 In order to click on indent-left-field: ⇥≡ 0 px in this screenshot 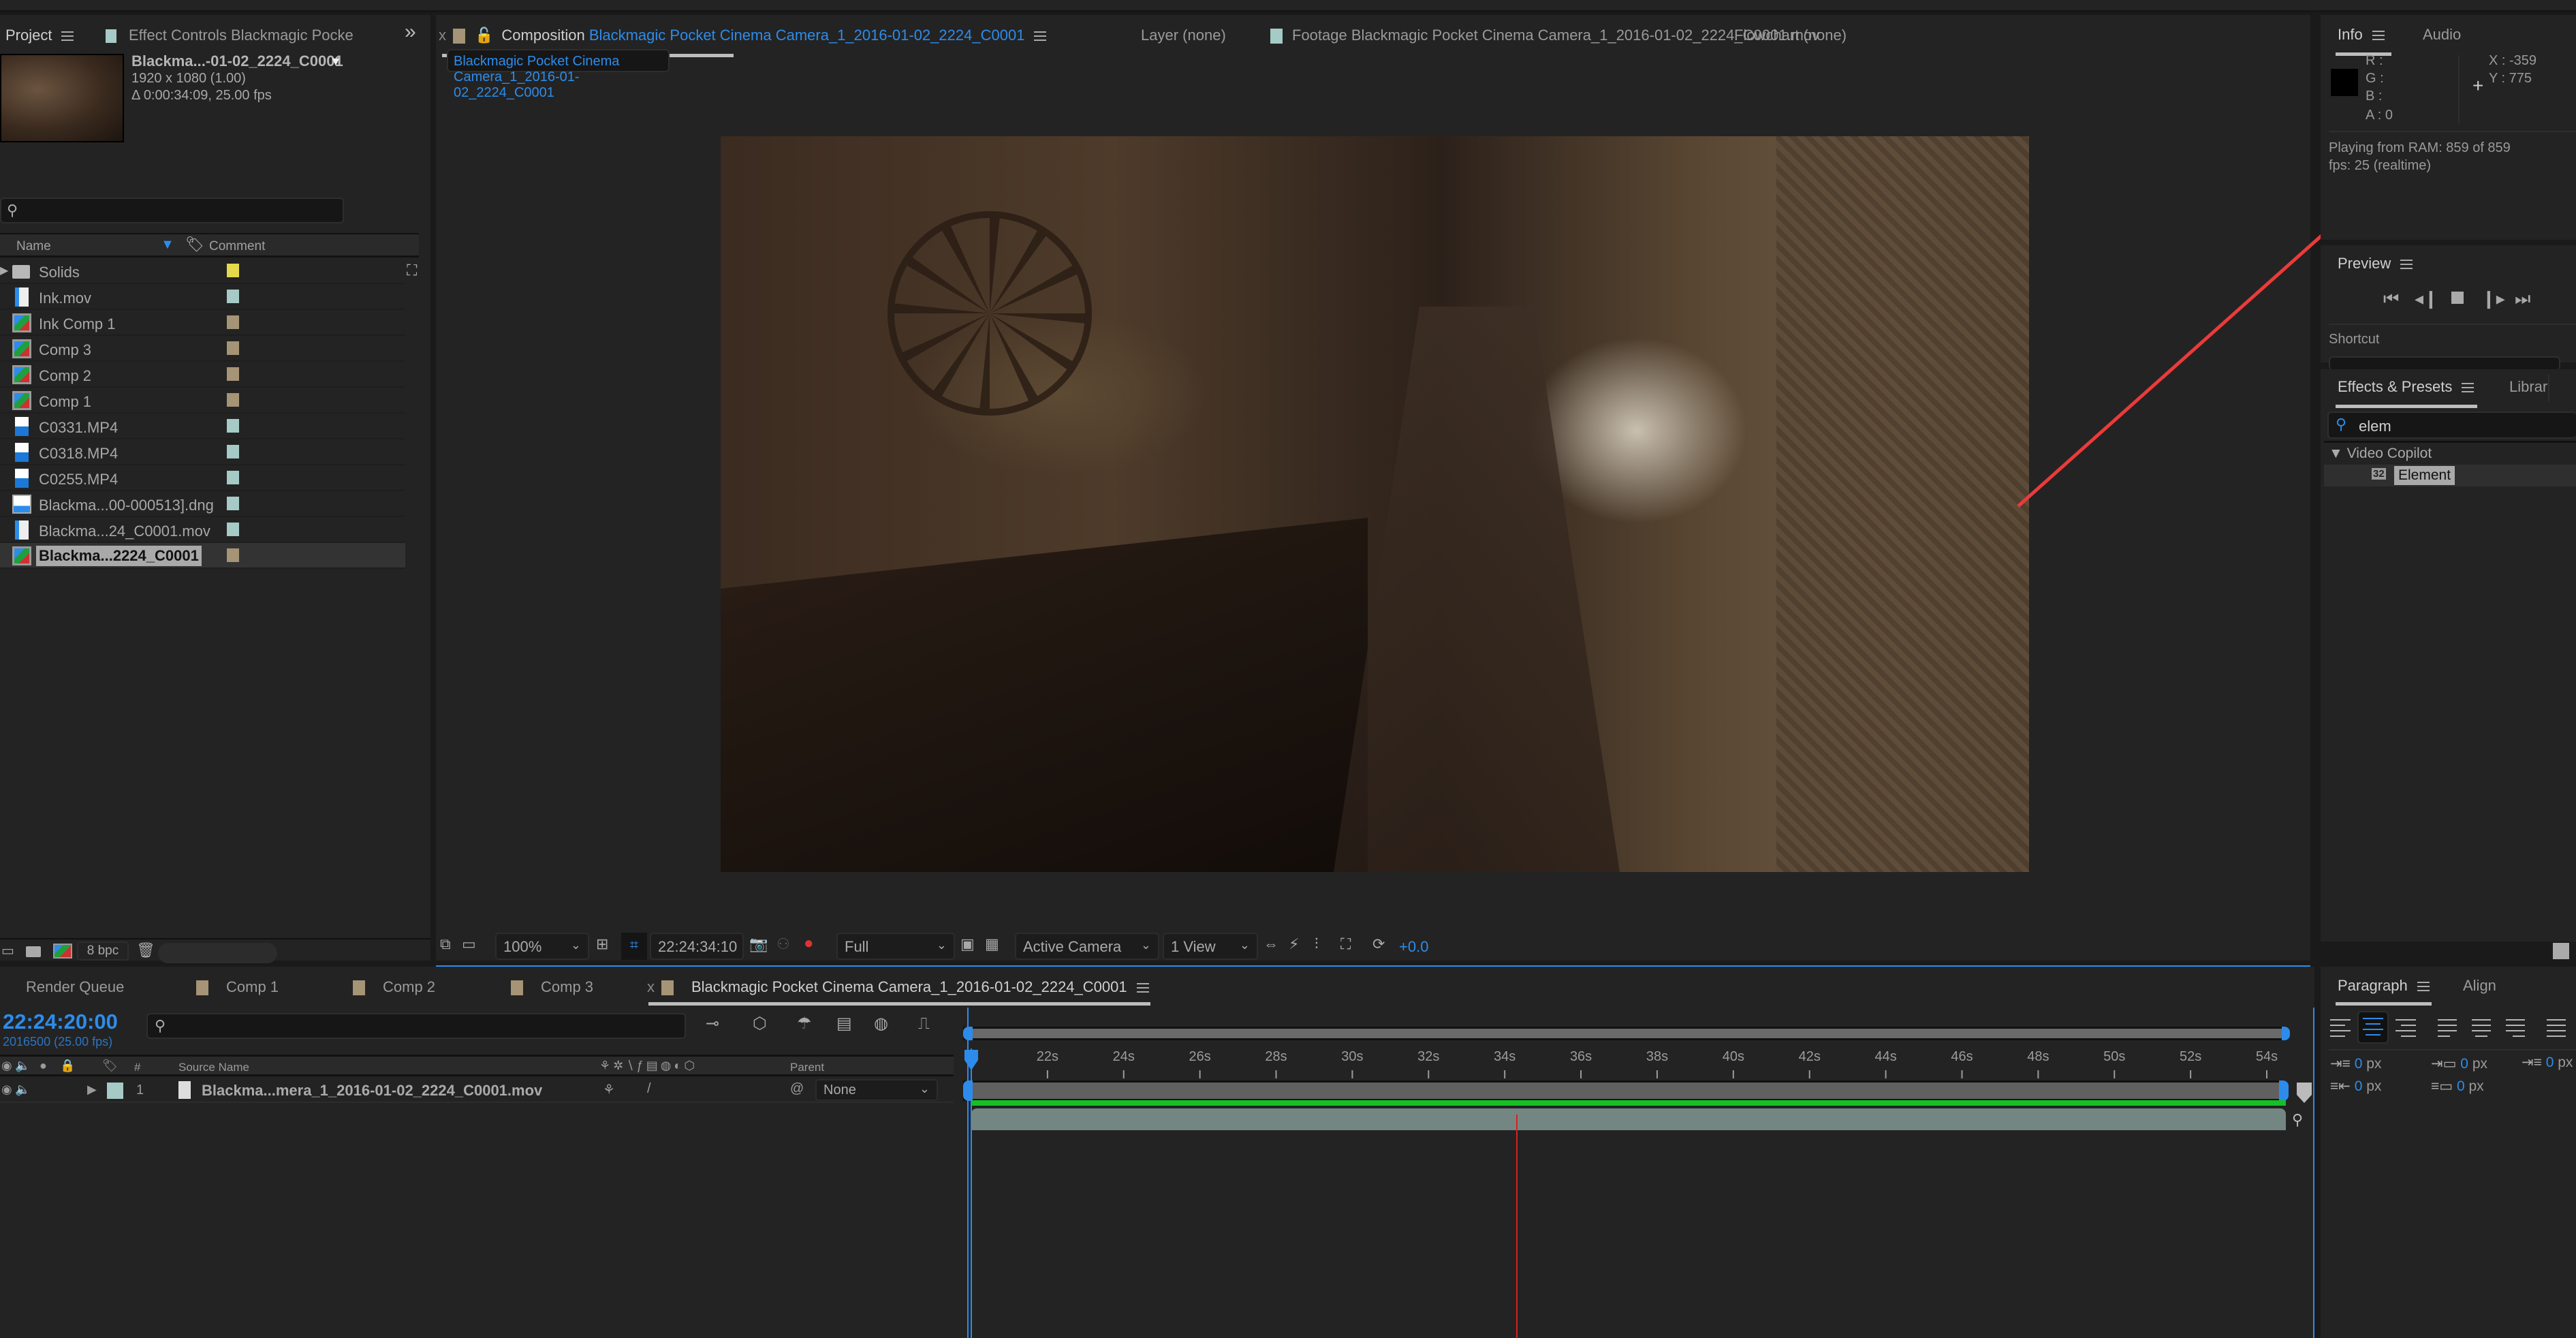, I will do `click(2355, 1063)`.